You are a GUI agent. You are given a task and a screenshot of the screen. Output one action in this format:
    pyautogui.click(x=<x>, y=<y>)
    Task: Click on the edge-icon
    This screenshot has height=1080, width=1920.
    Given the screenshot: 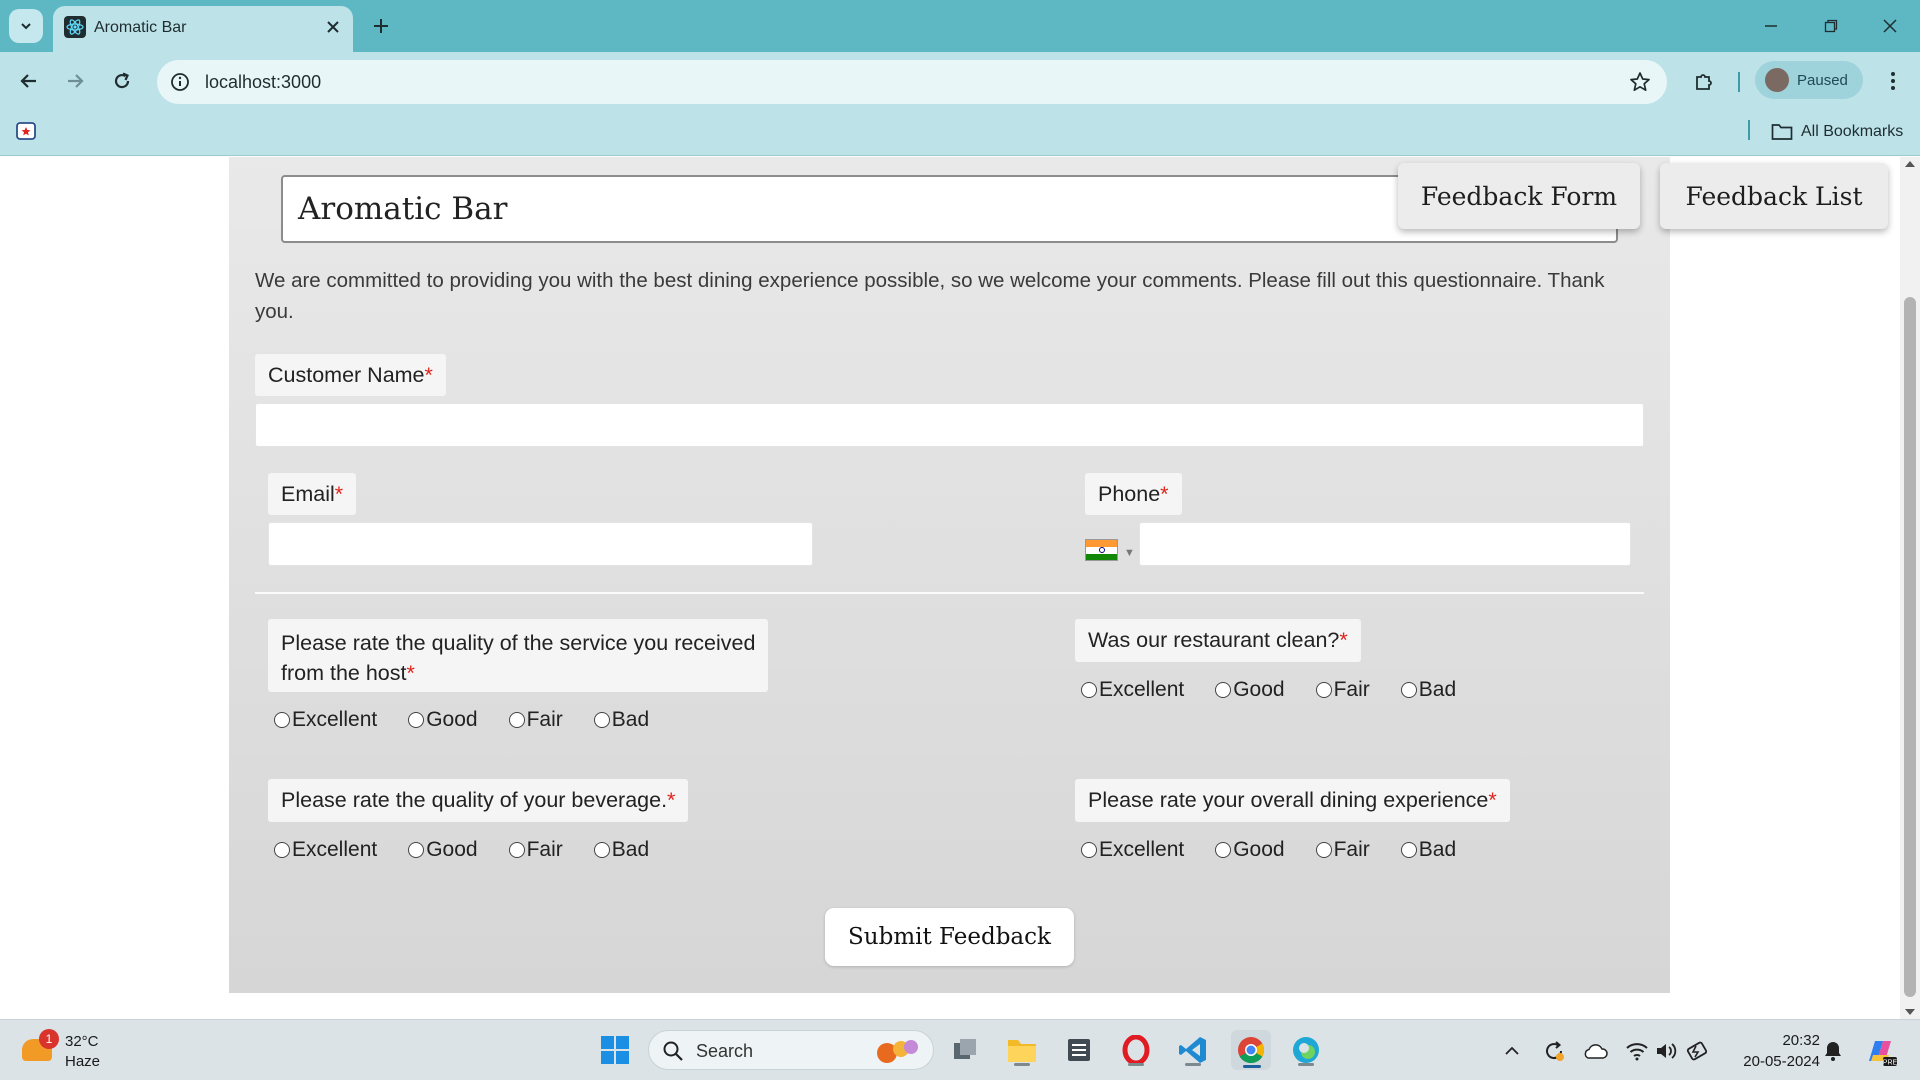 What is the action you would take?
    pyautogui.click(x=1306, y=1050)
    